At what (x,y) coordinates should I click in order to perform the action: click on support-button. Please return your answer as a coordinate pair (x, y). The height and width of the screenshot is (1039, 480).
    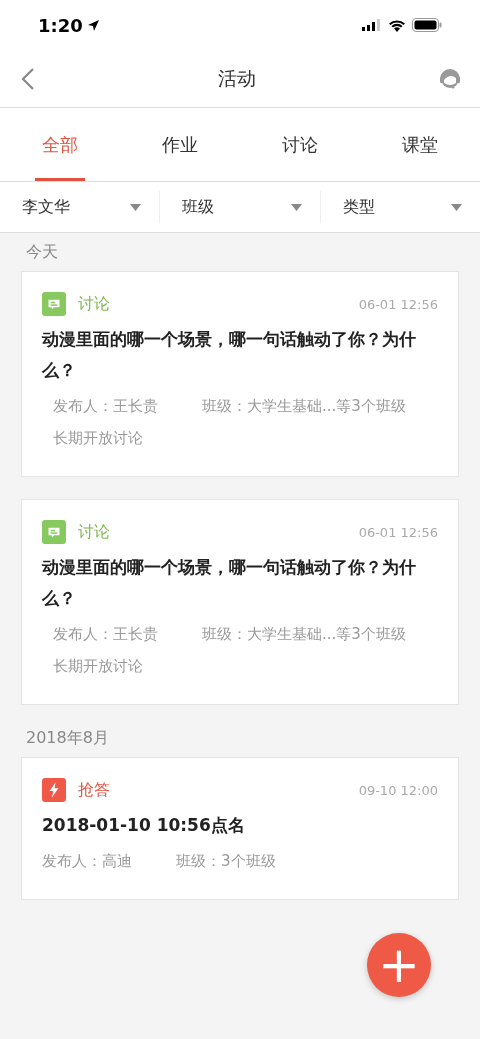
    Looking at the image, I should click on (450, 78).